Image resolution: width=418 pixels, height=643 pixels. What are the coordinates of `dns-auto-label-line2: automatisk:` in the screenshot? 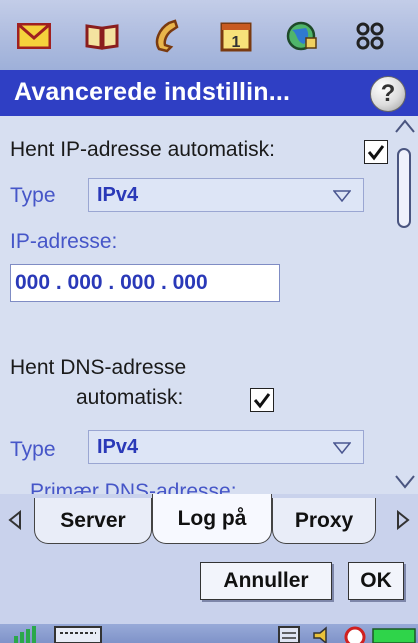 It's located at (130, 397).